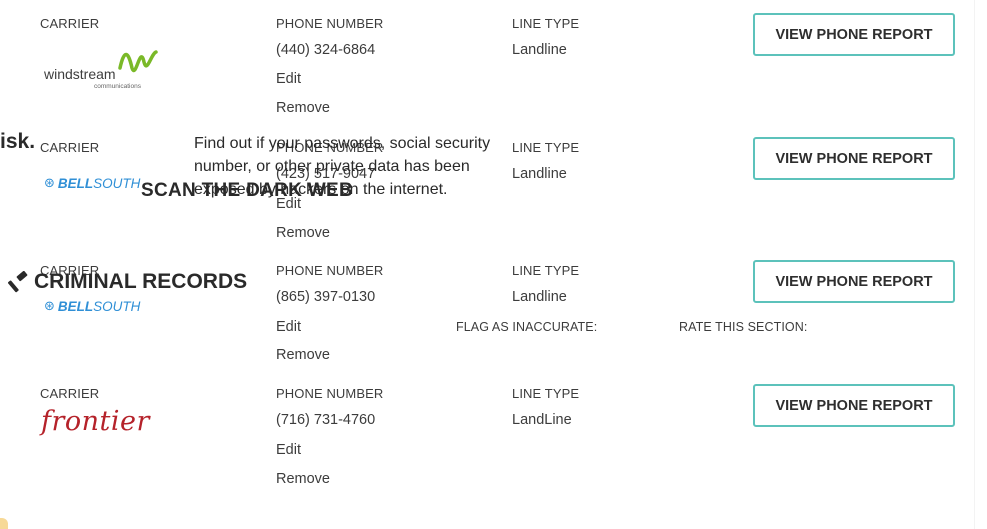 Image resolution: width=987 pixels, height=529 pixels. What do you see at coordinates (743, 327) in the screenshot?
I see `rate-section-label: RATE THIS SECTION:` at bounding box center [743, 327].